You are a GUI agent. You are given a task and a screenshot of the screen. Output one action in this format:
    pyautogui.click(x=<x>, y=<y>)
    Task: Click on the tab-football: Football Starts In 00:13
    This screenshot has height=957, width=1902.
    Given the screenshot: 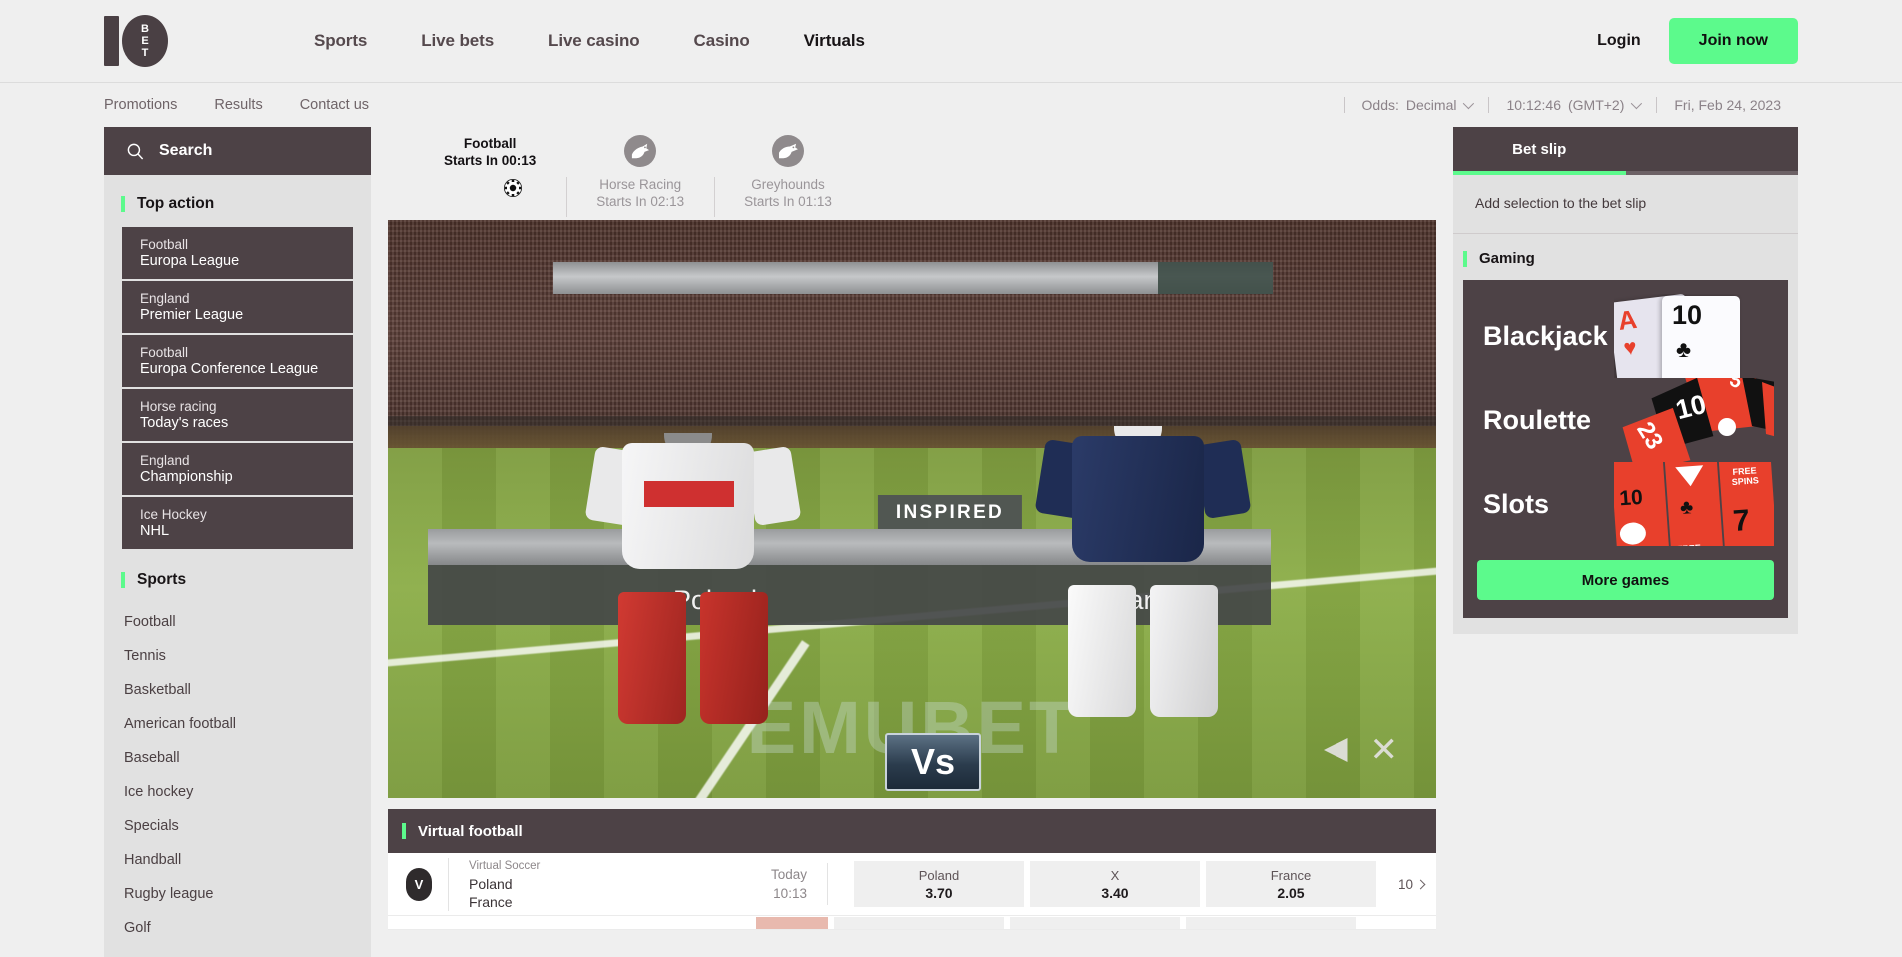 What is the action you would take?
    pyautogui.click(x=490, y=166)
    